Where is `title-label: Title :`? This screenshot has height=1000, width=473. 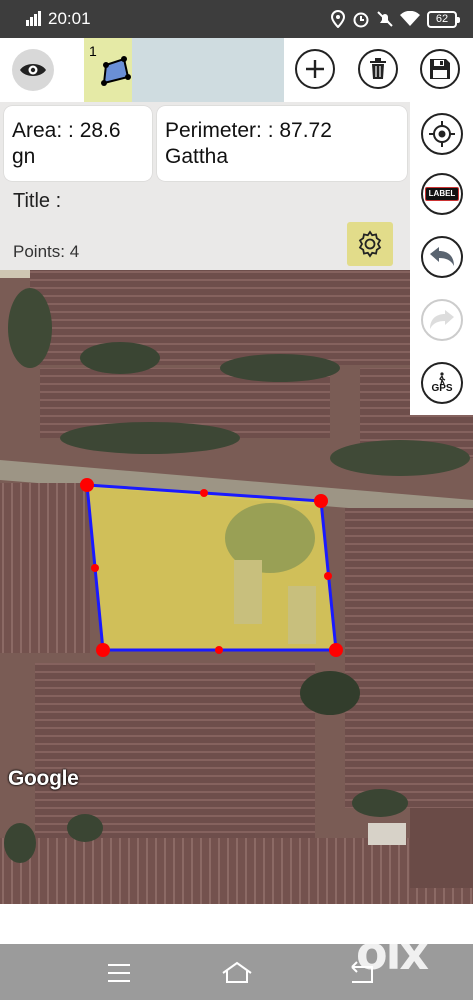 title-label: Title : is located at coordinates (37, 201).